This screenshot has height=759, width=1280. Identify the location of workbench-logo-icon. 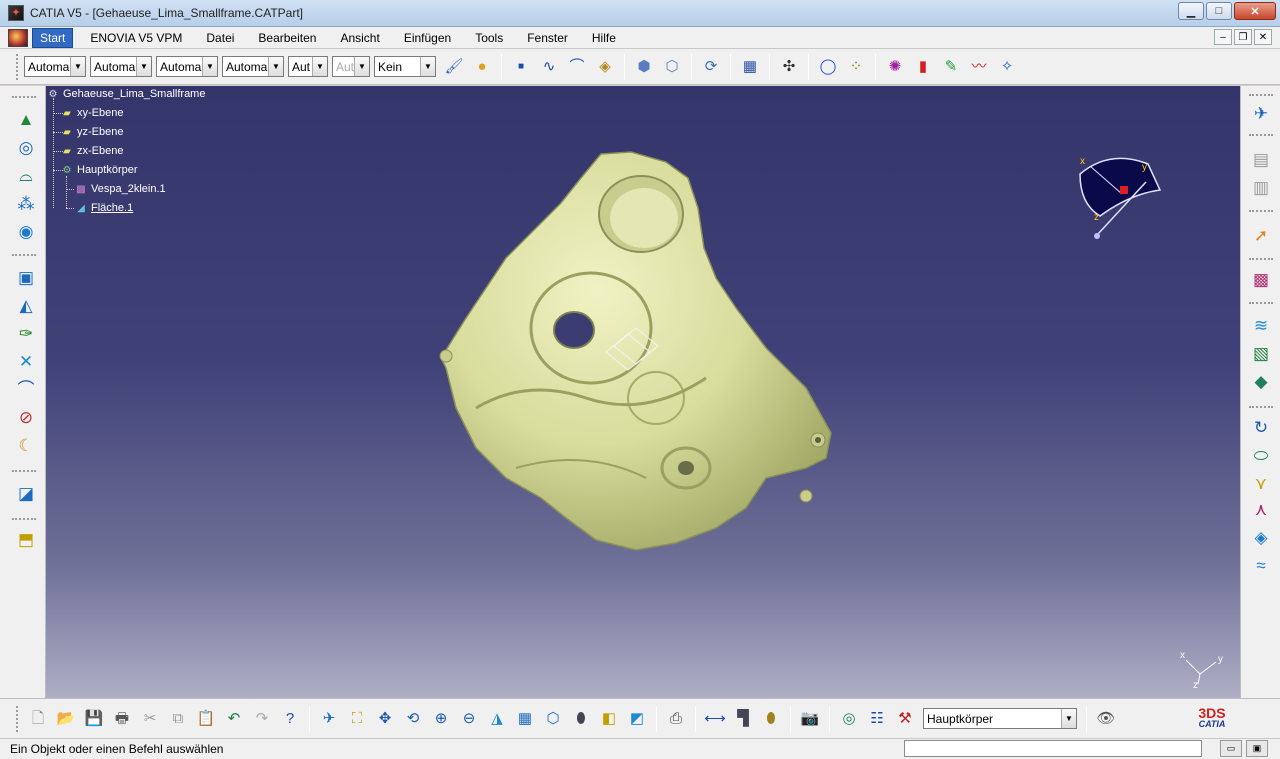
(18, 37).